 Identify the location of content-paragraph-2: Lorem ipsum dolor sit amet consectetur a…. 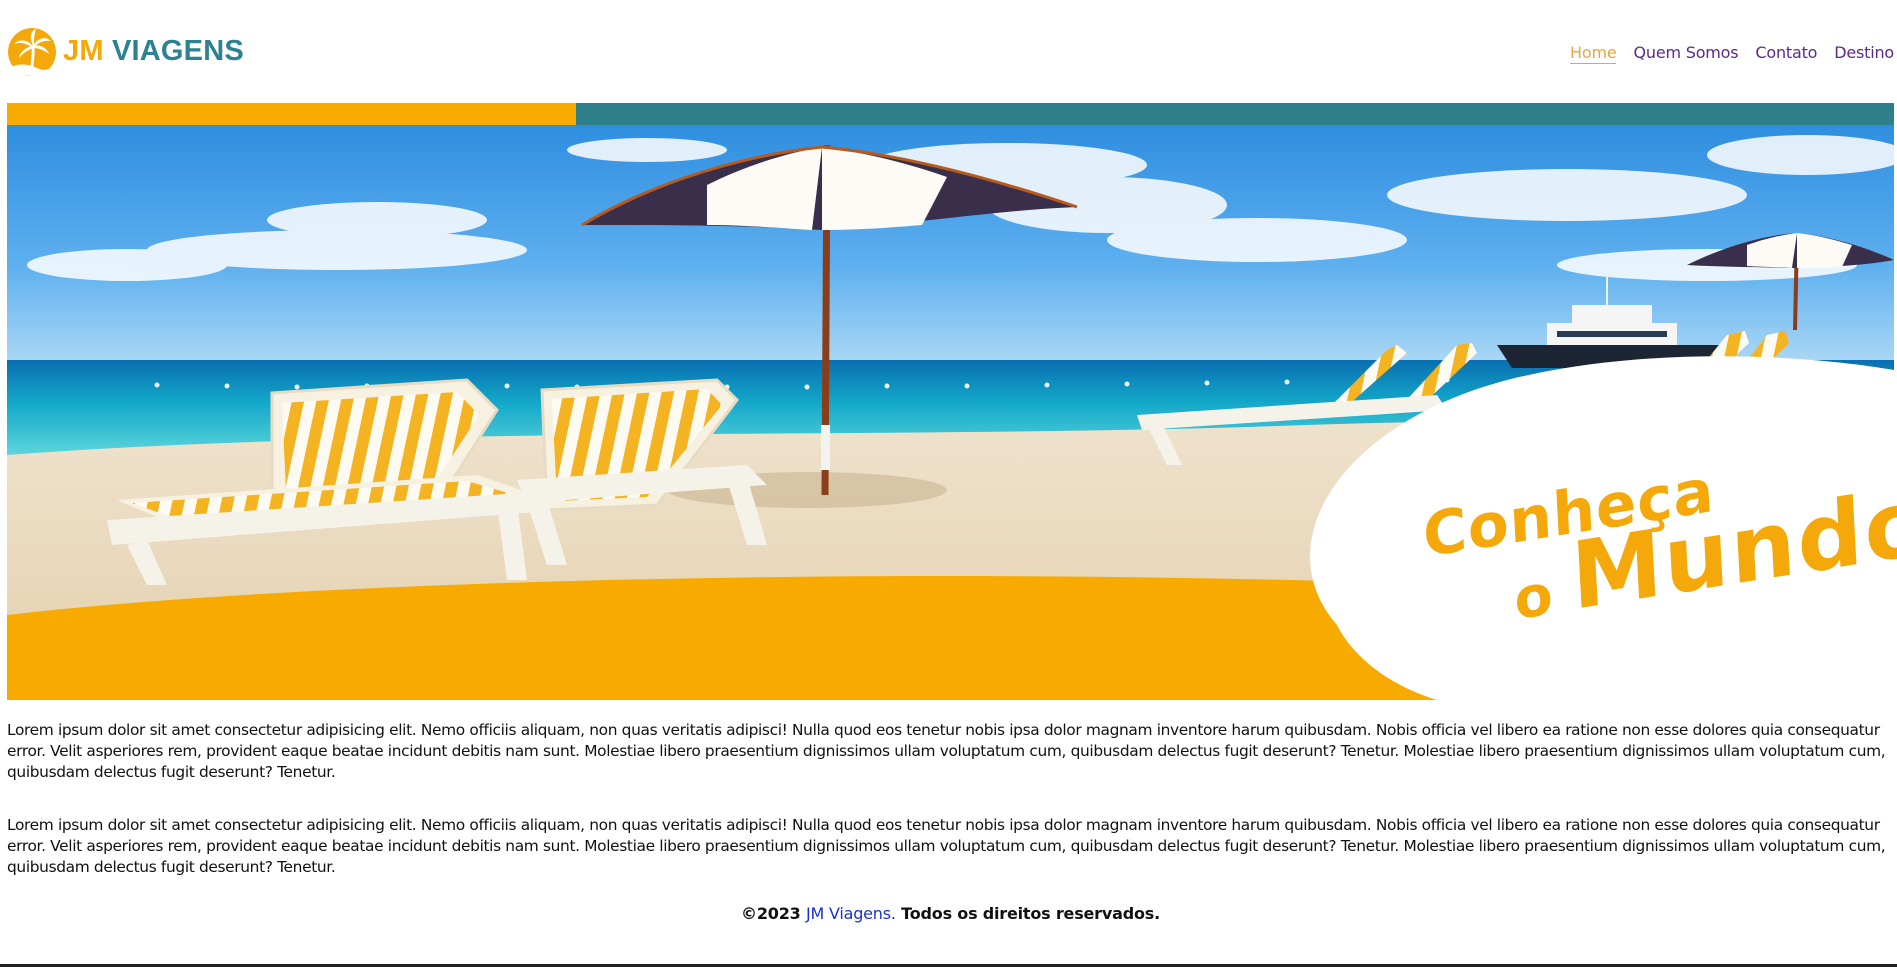
(946, 846).